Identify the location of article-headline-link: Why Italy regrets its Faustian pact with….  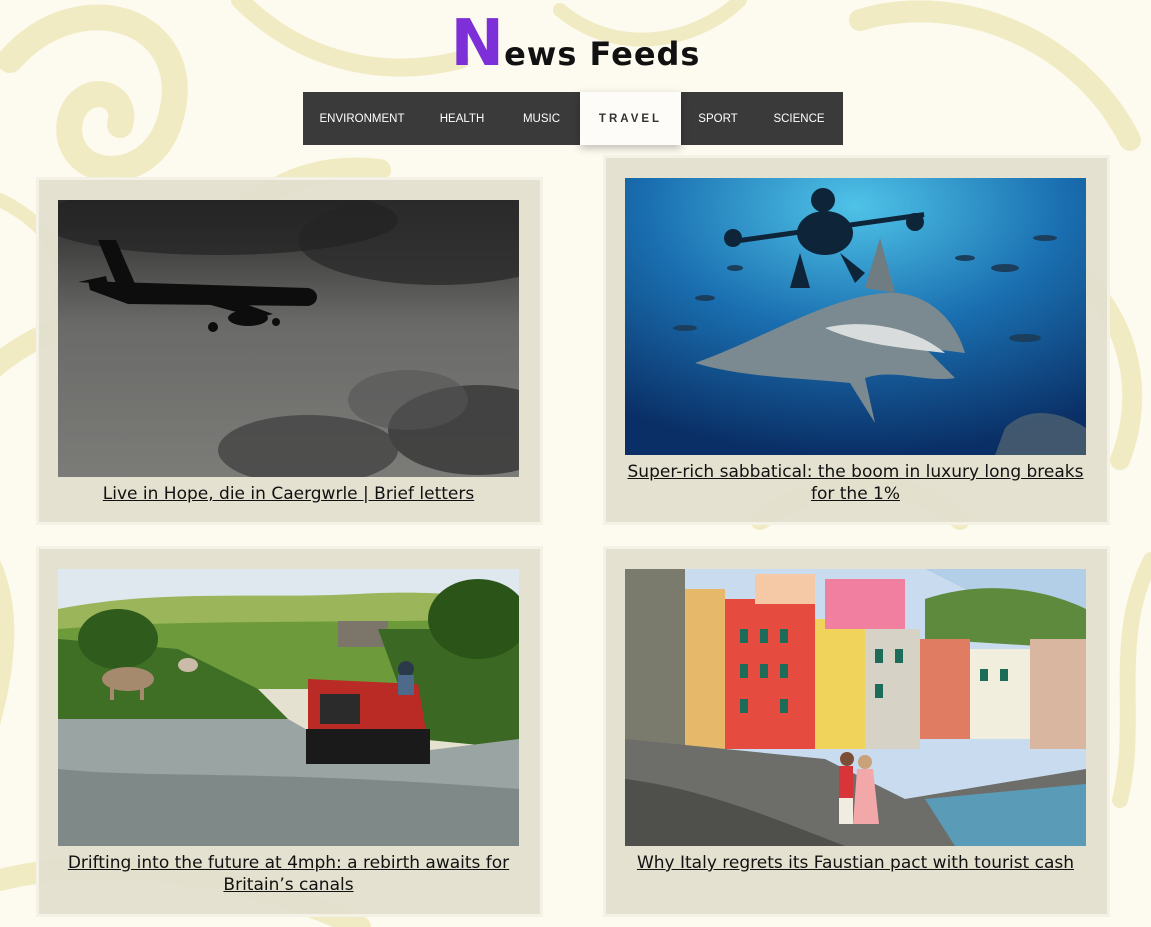
(855, 863).